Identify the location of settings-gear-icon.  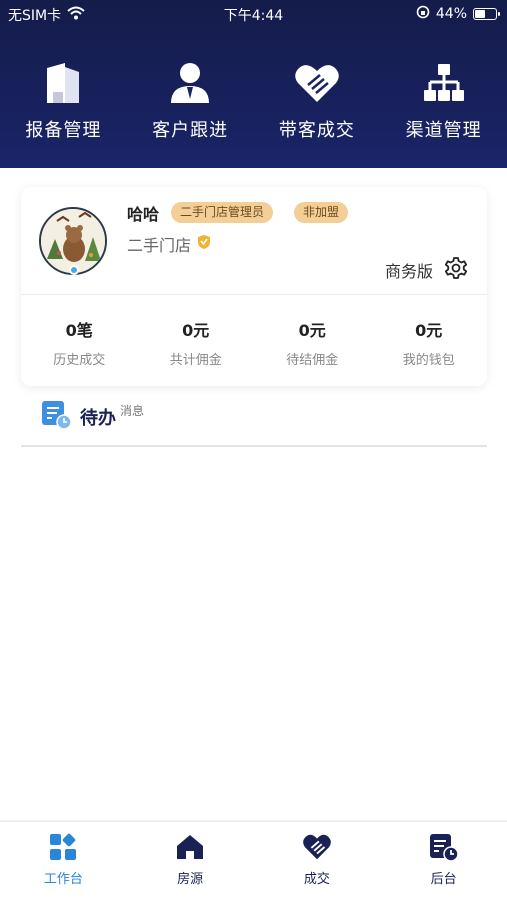
(456, 270).